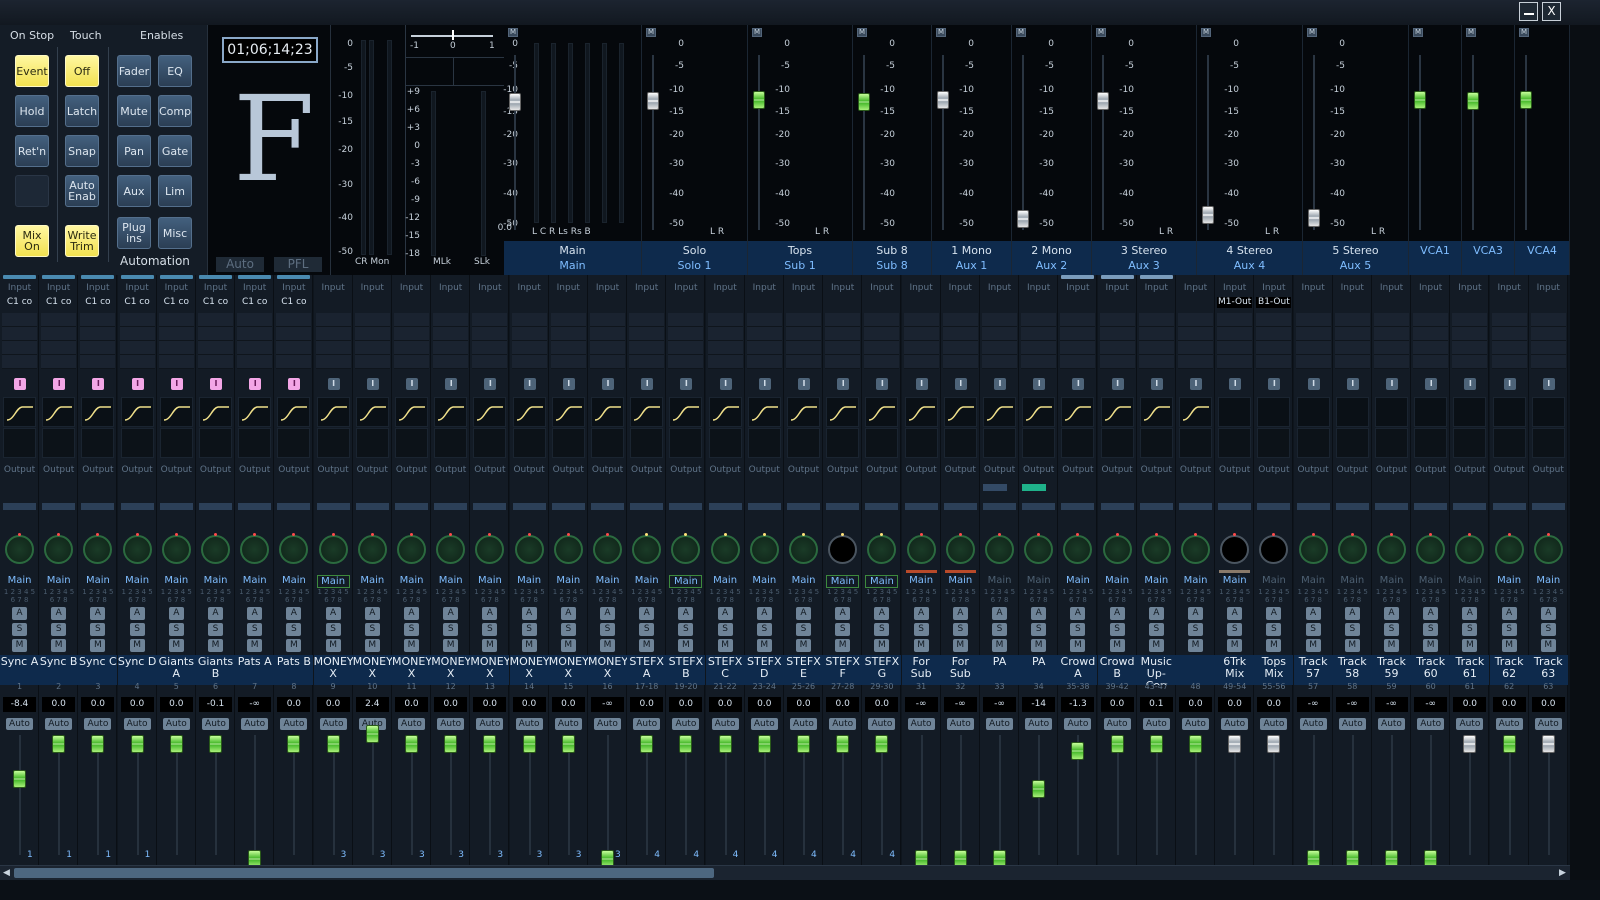 The height and width of the screenshot is (900, 1600). I want to click on strip-insert-name: C1 co, so click(176, 302).